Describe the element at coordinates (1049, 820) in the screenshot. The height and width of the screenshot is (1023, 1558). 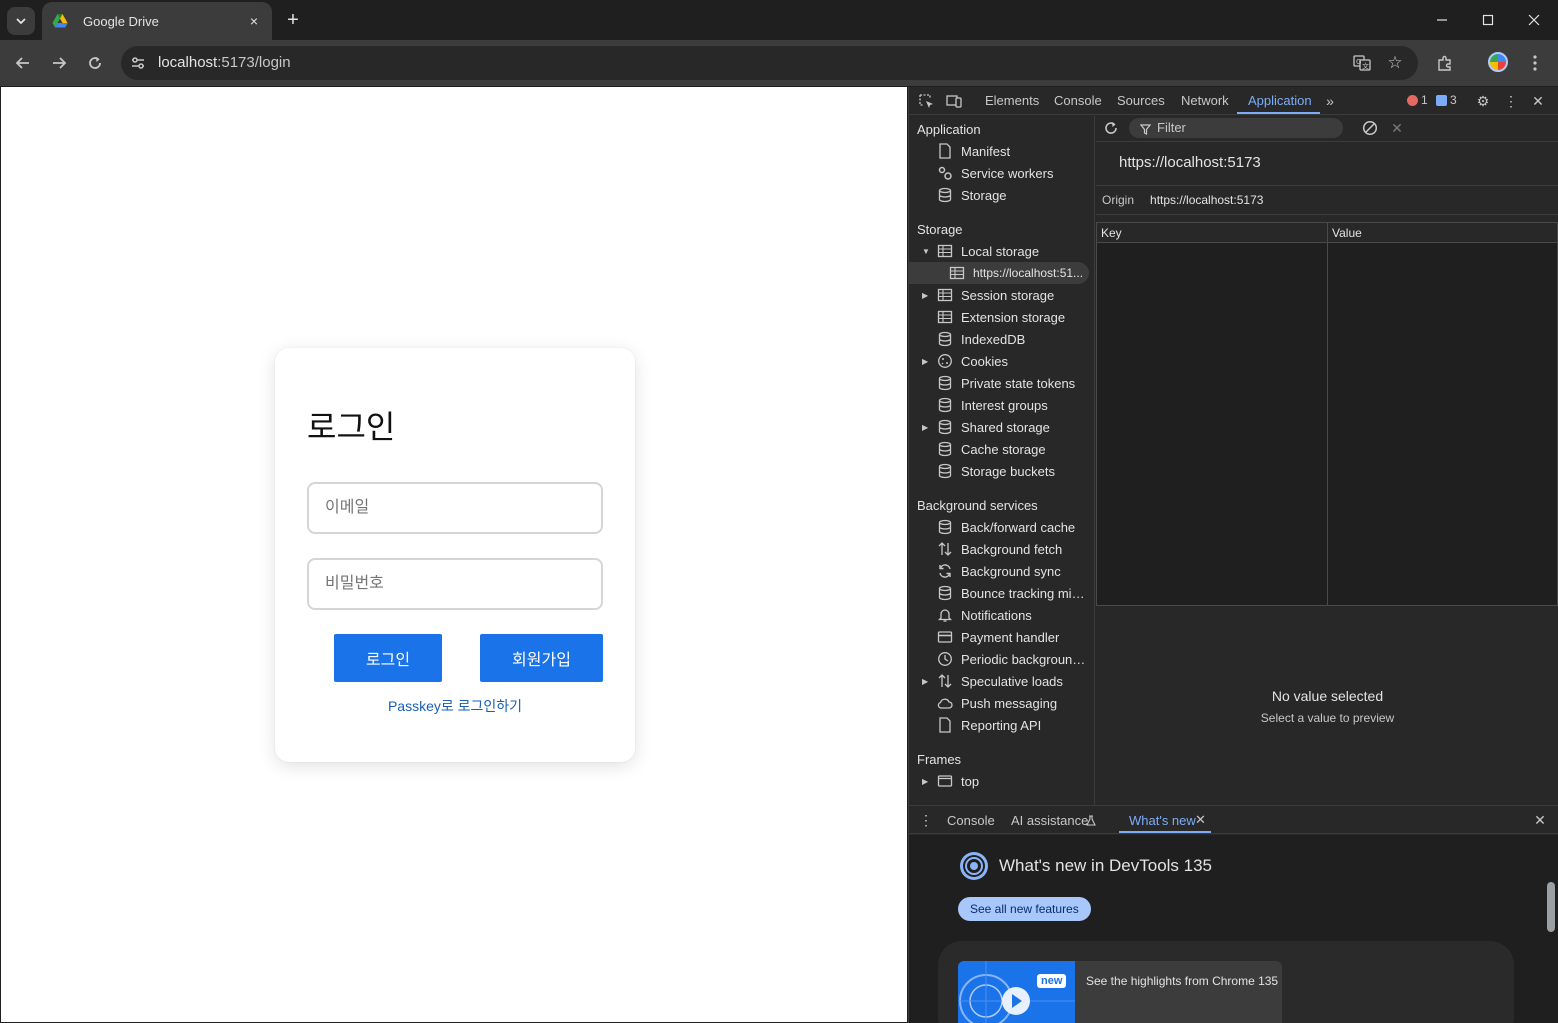
I see `drawer-tab-ai-assistance: AI assistance` at that location.